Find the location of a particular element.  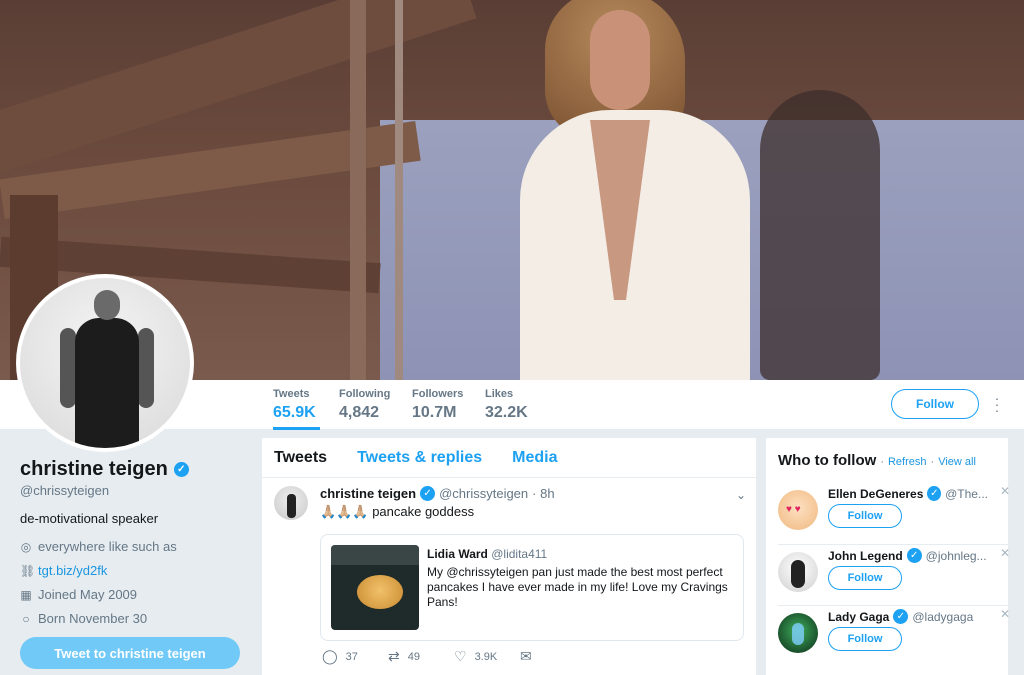

stat-label: Followers is located at coordinates (438, 394).